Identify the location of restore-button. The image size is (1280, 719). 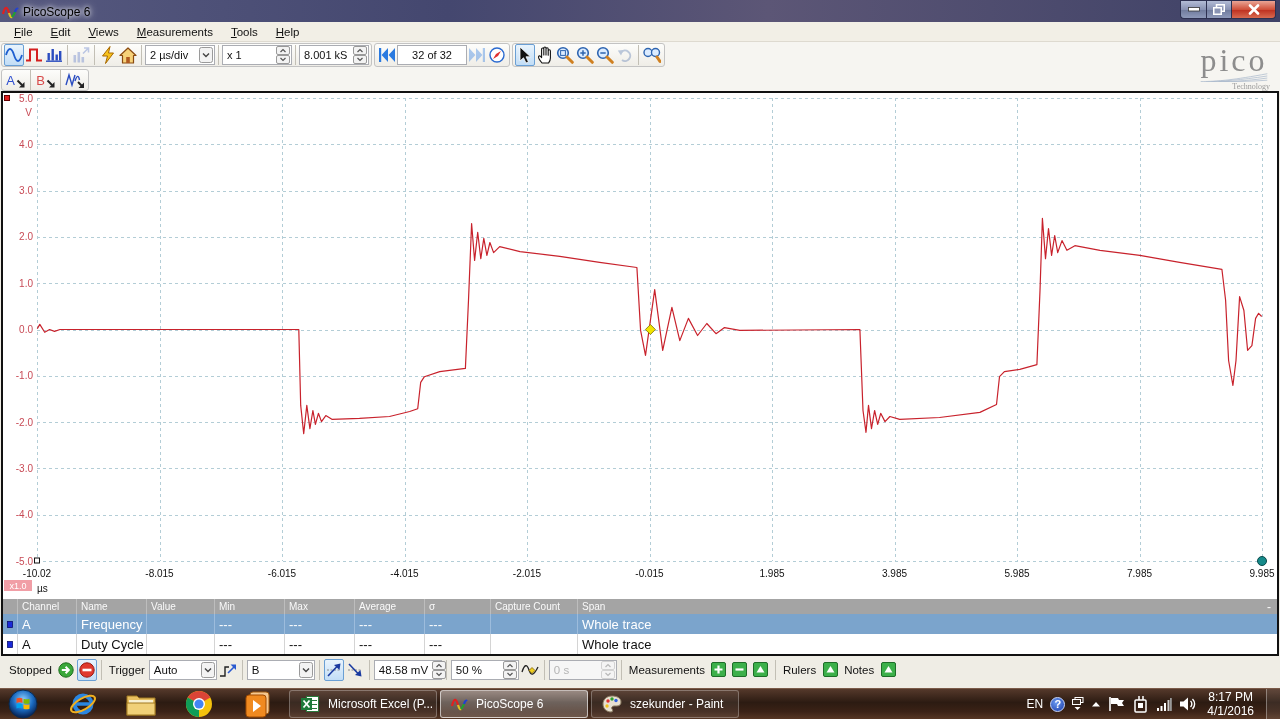
(1219, 9).